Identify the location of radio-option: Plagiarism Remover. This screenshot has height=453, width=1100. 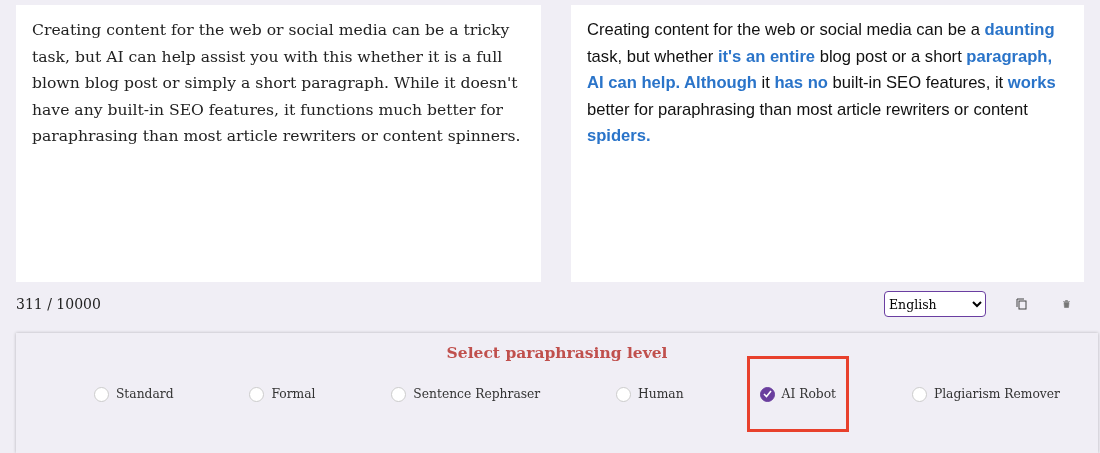
(985, 394).